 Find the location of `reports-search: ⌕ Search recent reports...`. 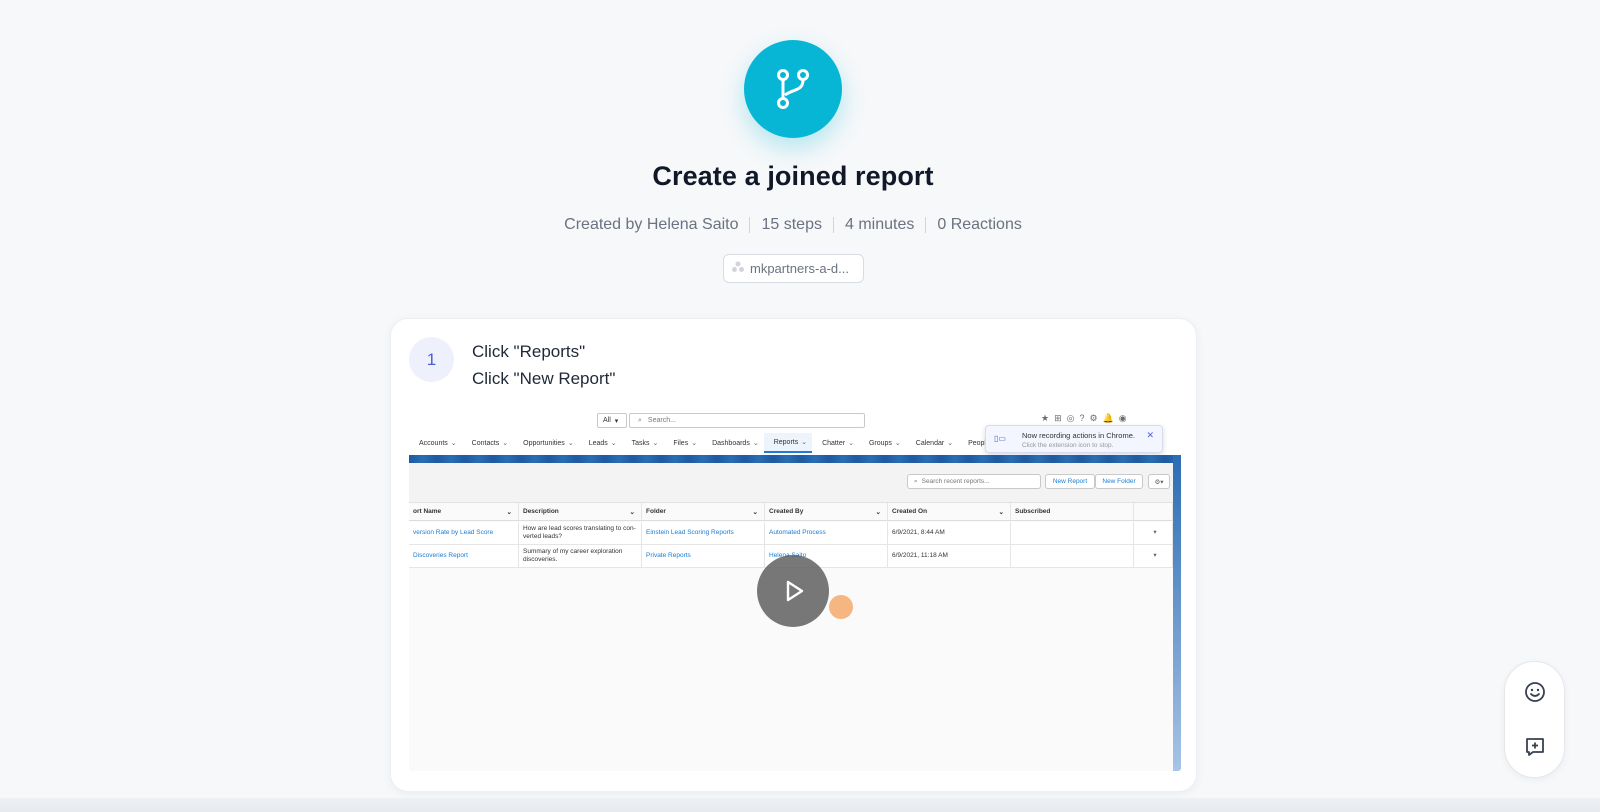

reports-search: ⌕ Search recent reports... is located at coordinates (974, 481).